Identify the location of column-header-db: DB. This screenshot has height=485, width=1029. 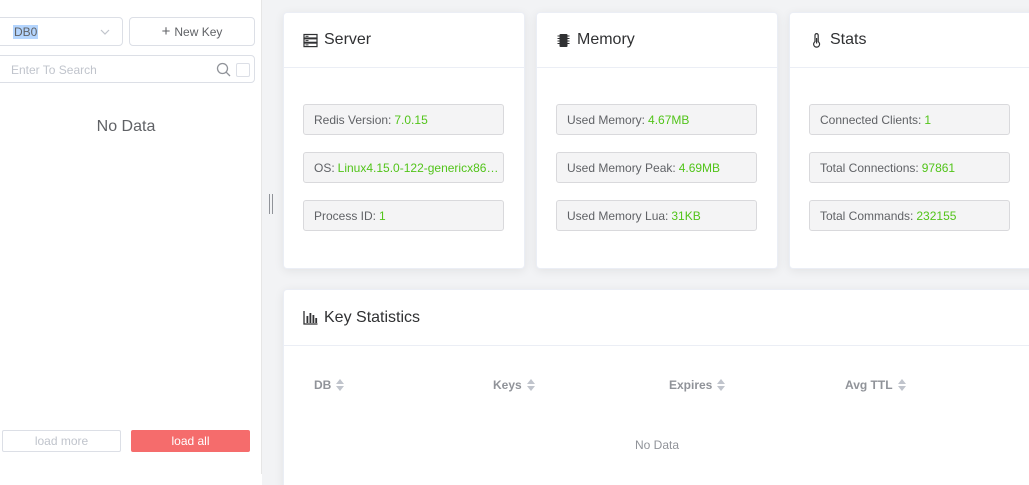
(329, 385).